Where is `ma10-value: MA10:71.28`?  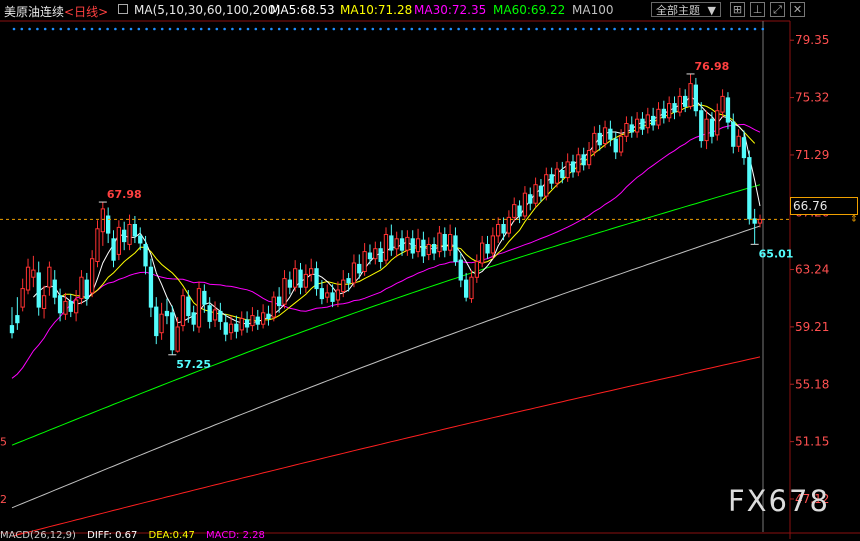 ma10-value: MA10:71.28 is located at coordinates (376, 10).